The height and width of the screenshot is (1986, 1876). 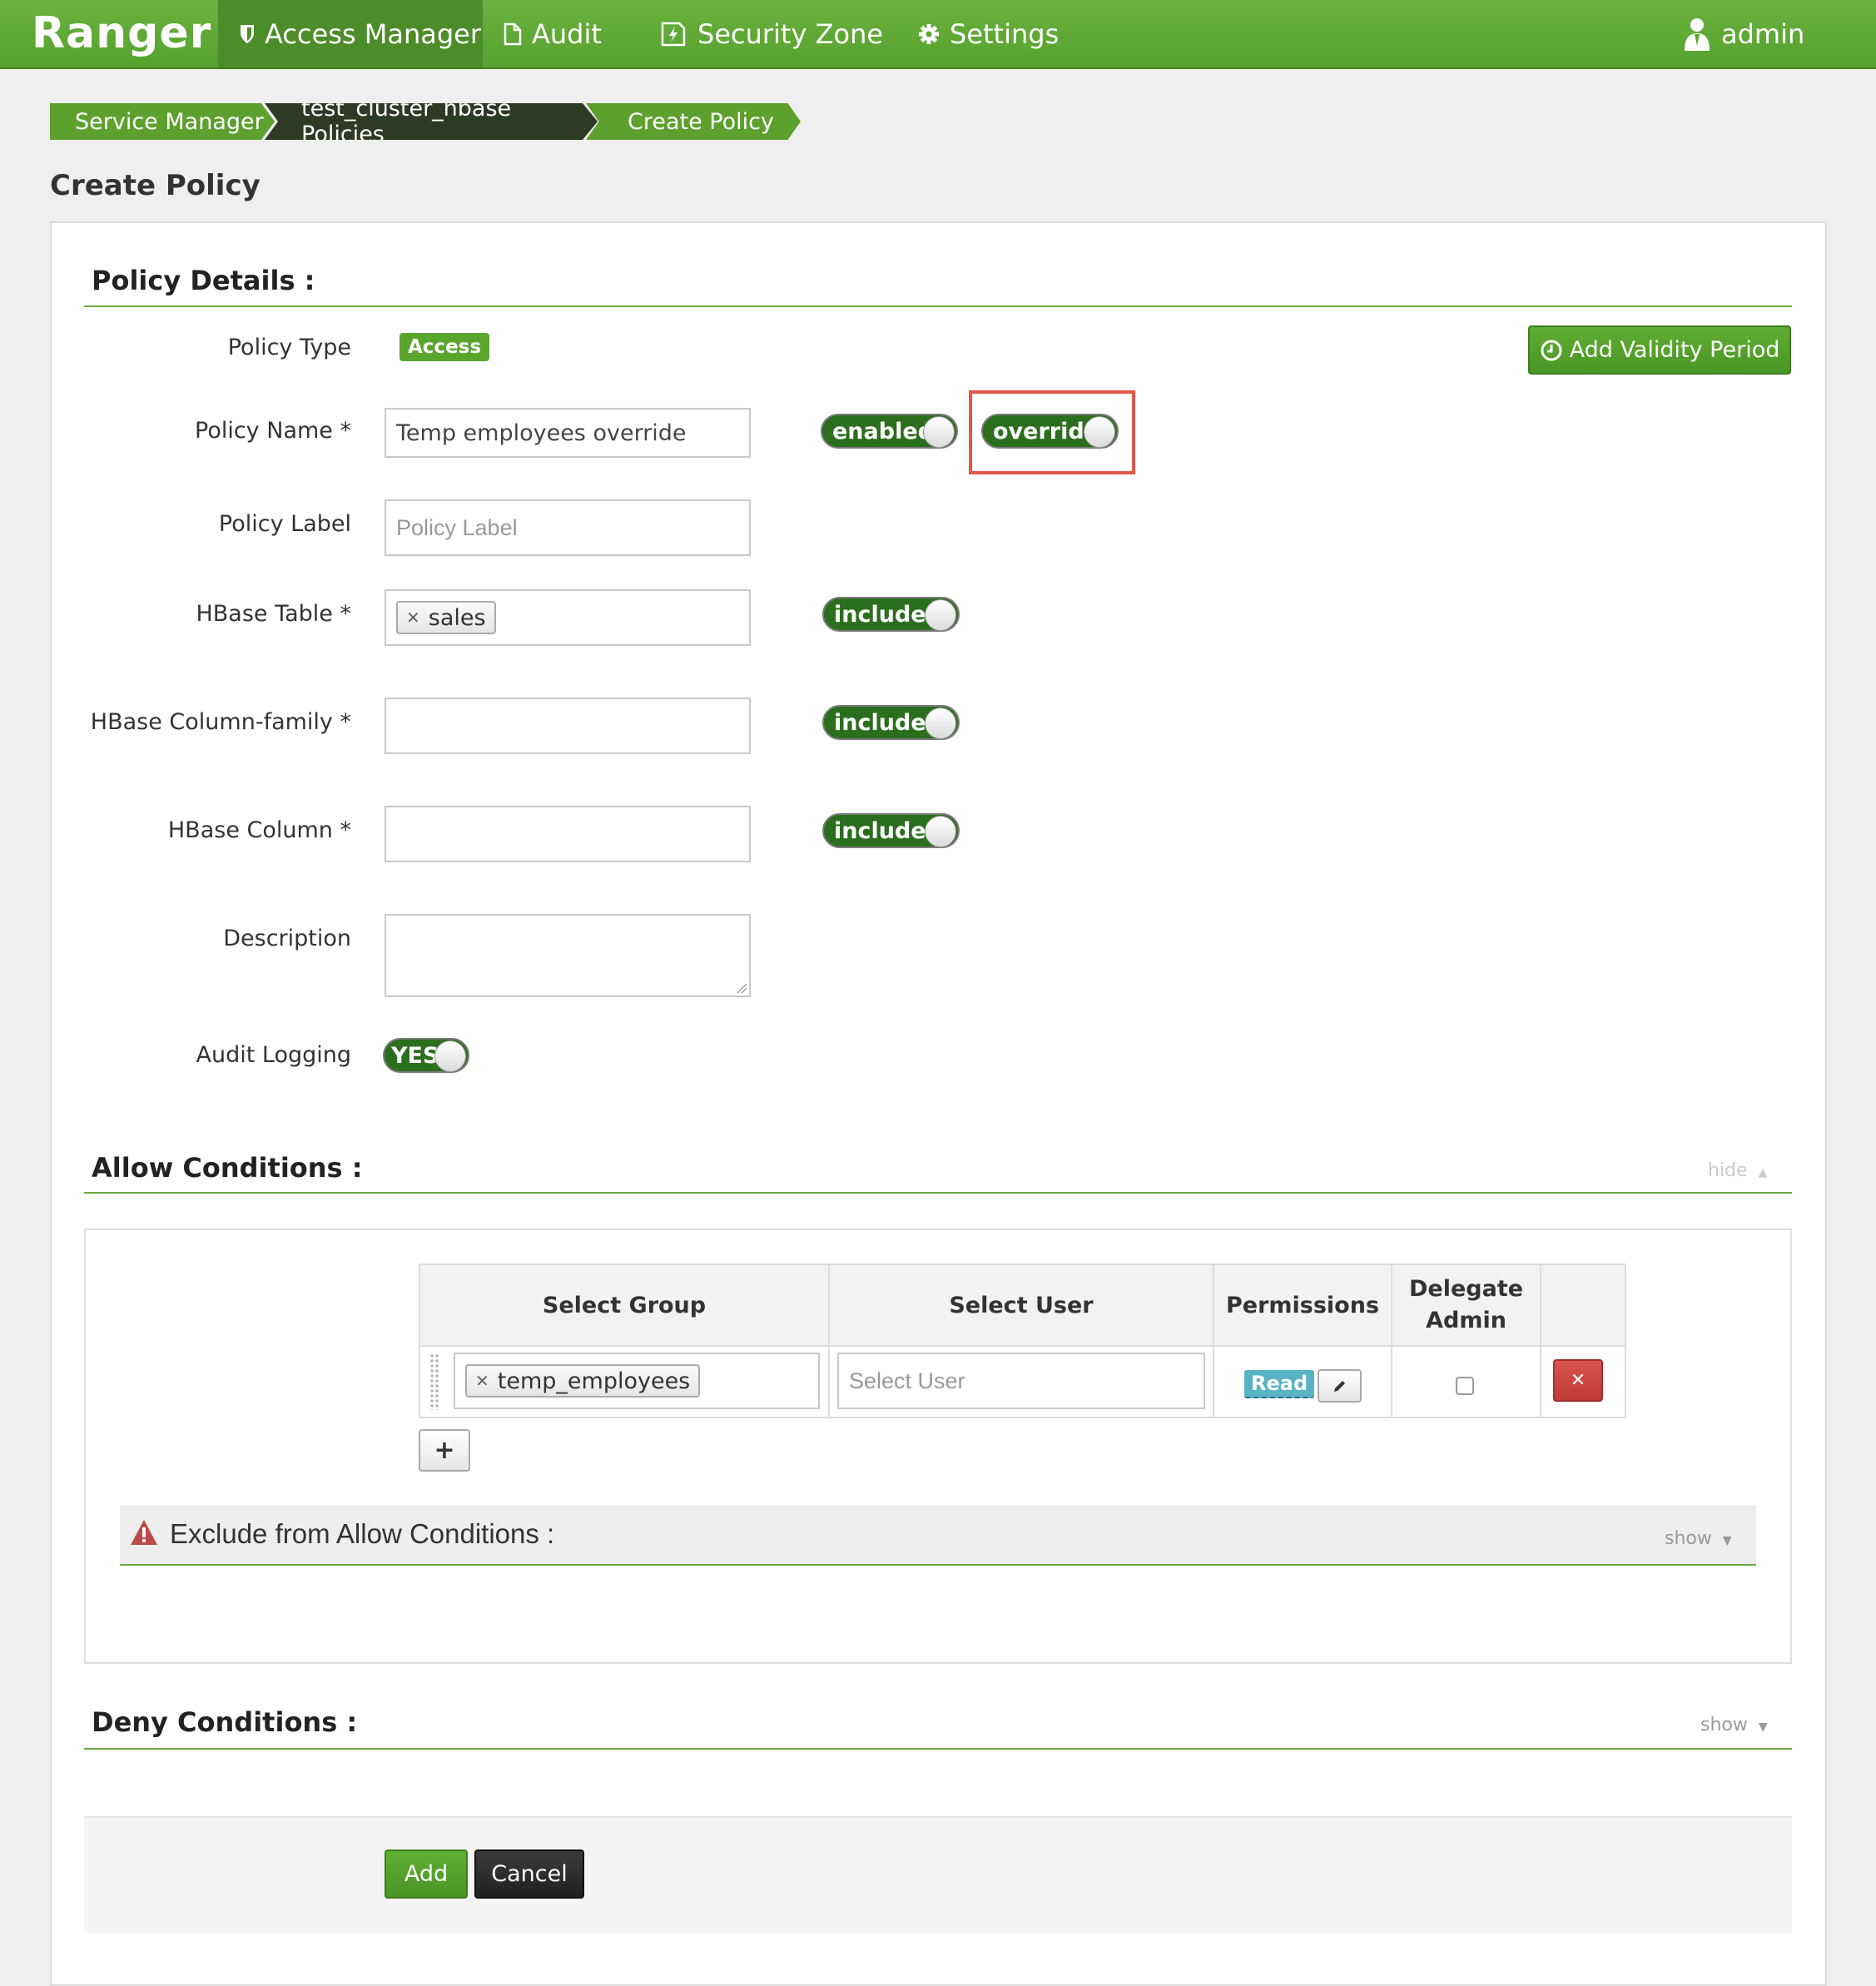 What do you see at coordinates (373, 33) in the screenshot?
I see `nav-access-manager-label: Access Manager` at bounding box center [373, 33].